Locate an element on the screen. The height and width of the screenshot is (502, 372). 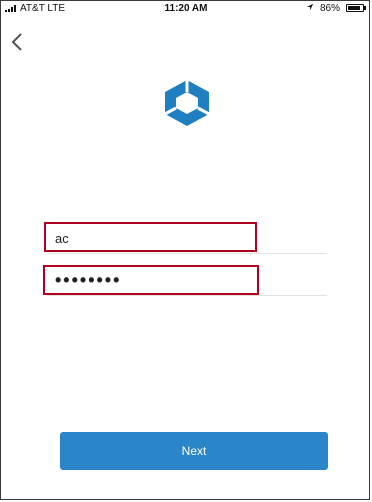
battery-percent: 86% is located at coordinates (330, 8).